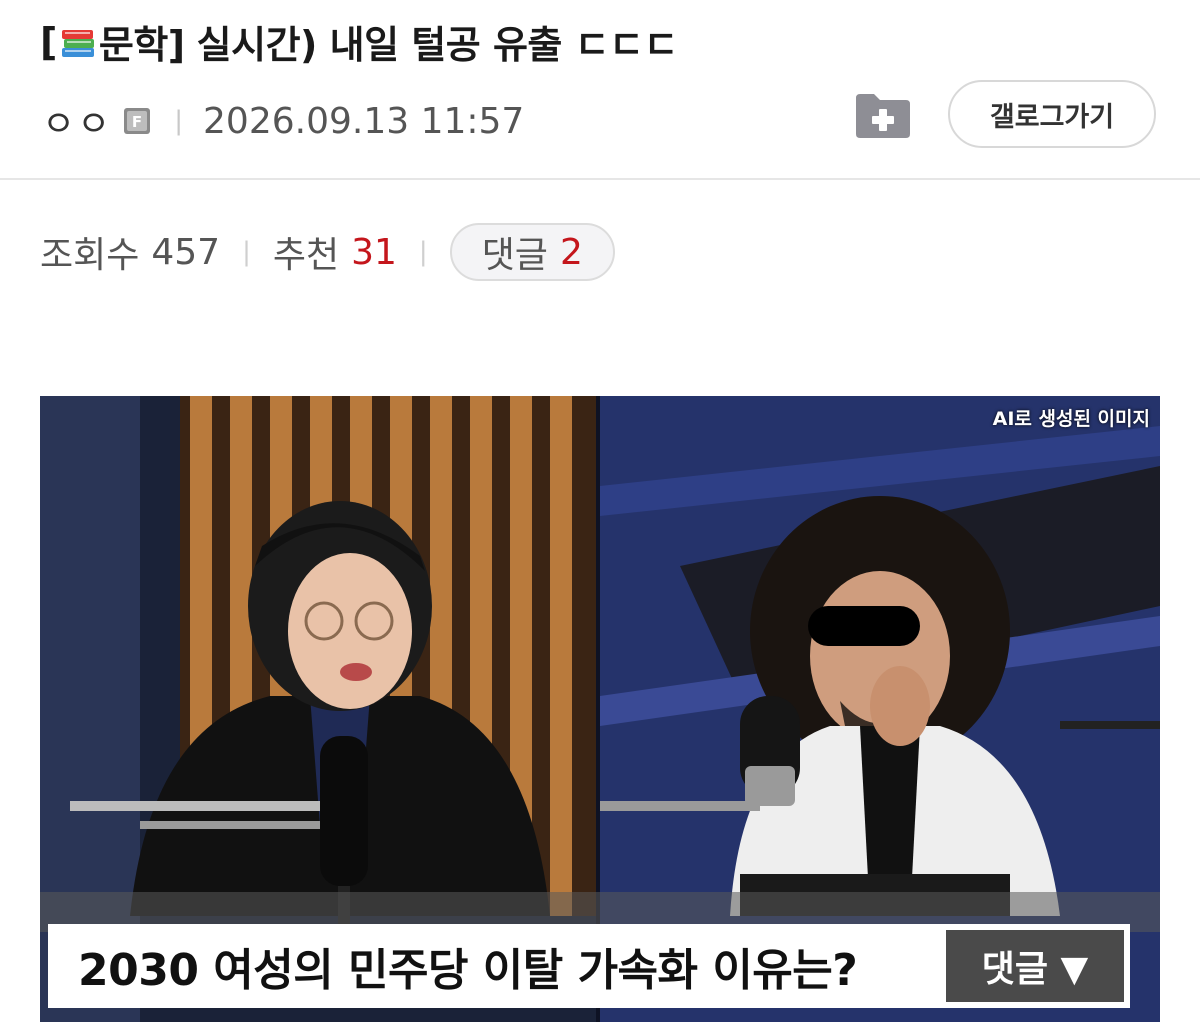 This screenshot has width=1200, height=1034. I want to click on image-caption: 2030 여성의 민주당 이탈 가속화 이유는?, so click(468, 970).